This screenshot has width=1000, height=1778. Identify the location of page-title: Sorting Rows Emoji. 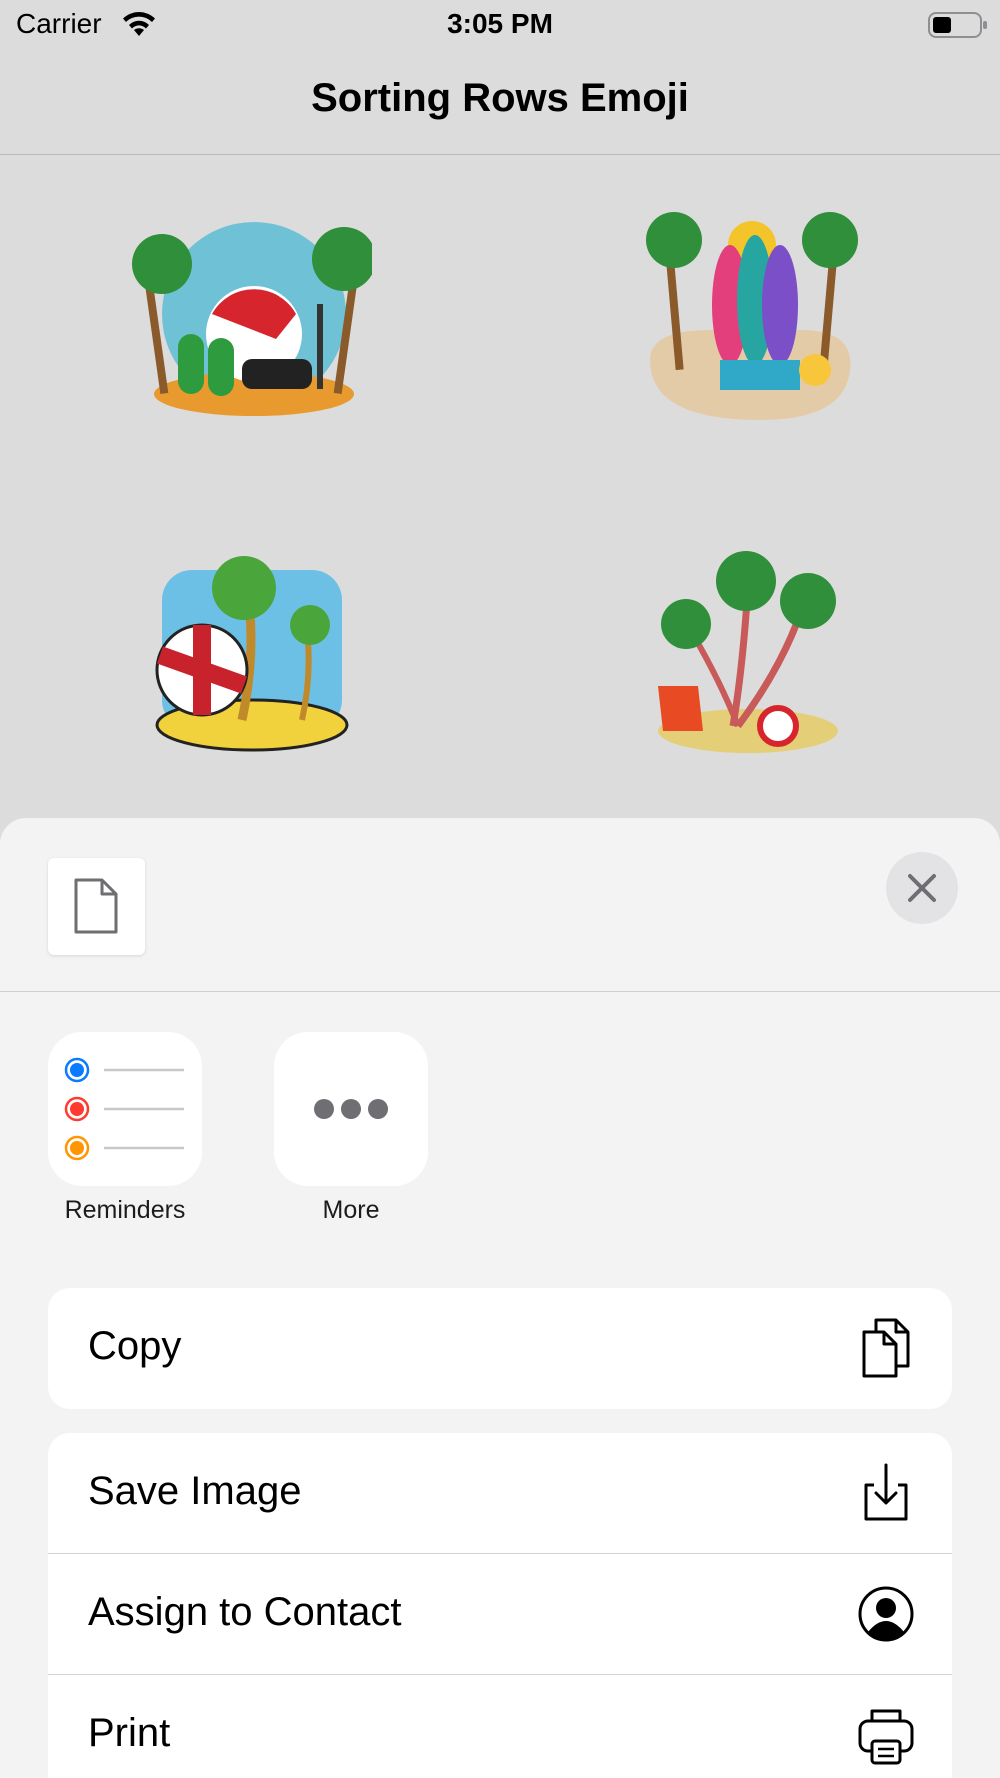
(500, 98).